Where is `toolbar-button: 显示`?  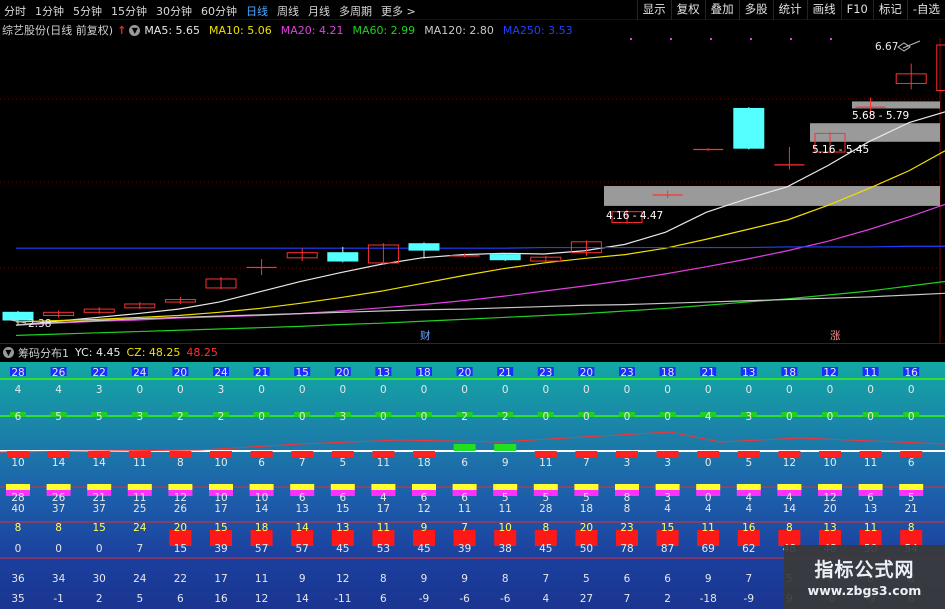 toolbar-button: 显示 is located at coordinates (653, 10).